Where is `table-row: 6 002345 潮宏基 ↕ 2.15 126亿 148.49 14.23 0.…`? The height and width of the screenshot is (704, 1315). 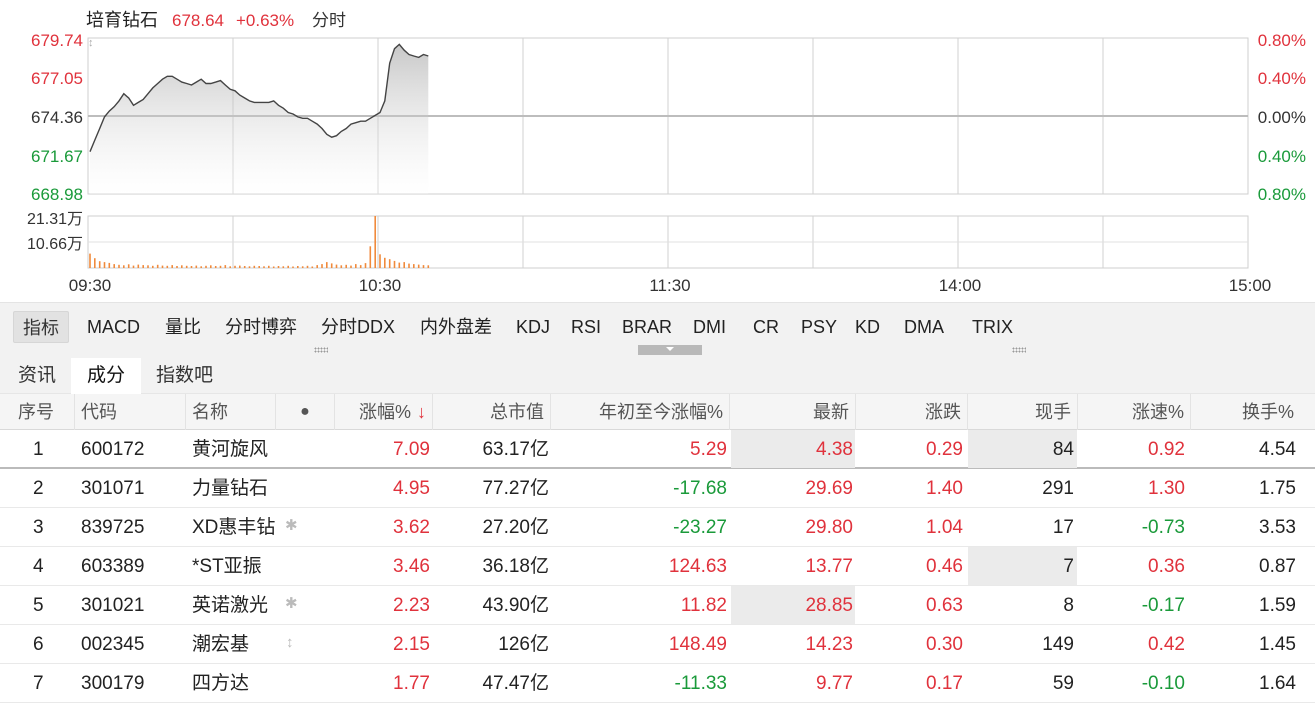
table-row: 6 002345 潮宏基 ↕ 2.15 126亿 148.49 14.23 0.… is located at coordinates (657, 644).